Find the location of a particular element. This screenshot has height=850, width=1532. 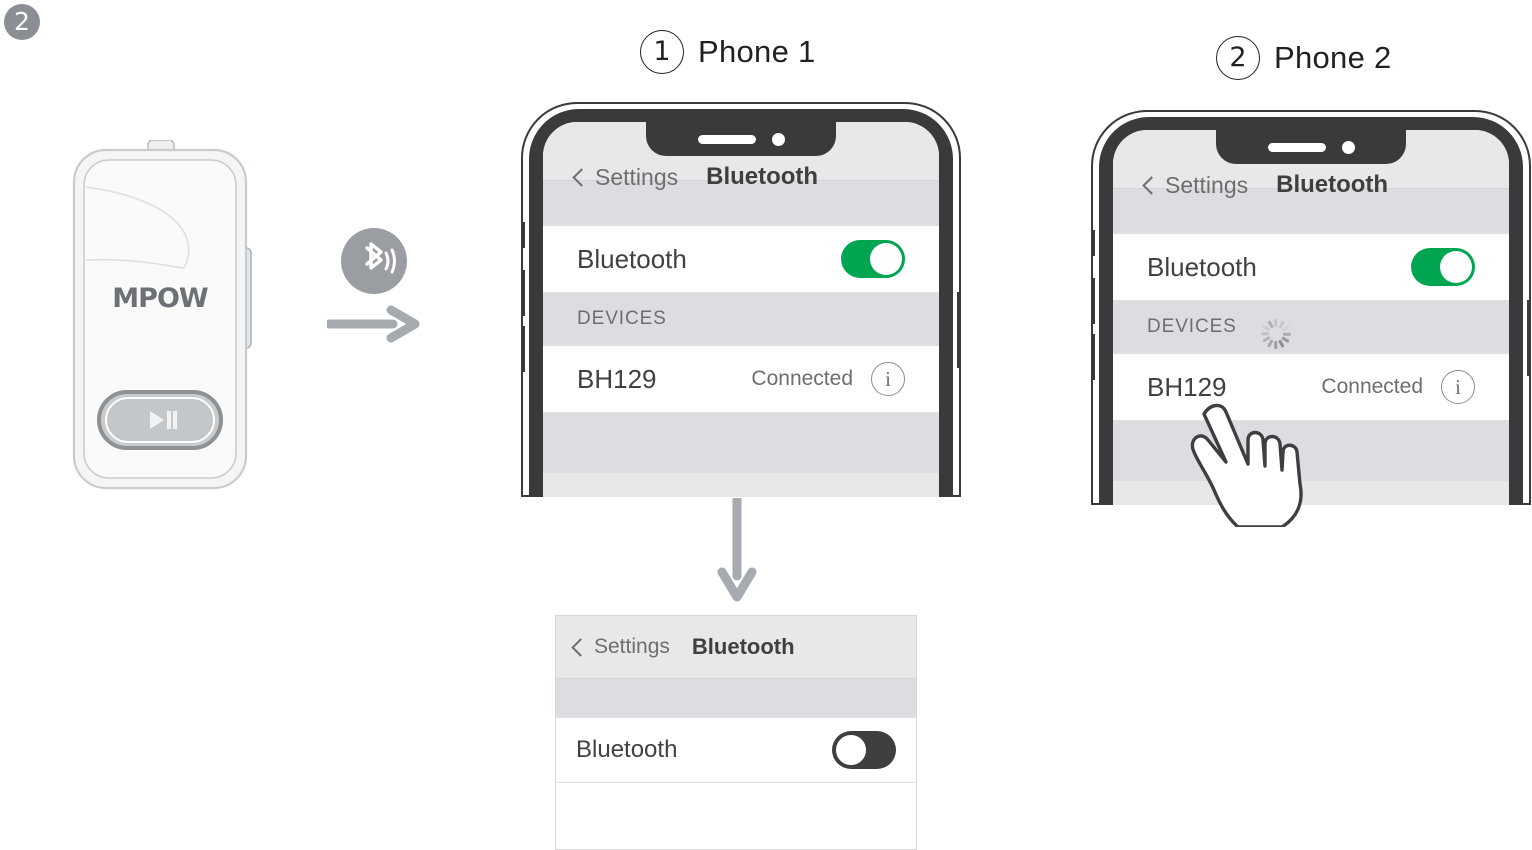

phone-1-device-name: BH129 is located at coordinates (617, 378).